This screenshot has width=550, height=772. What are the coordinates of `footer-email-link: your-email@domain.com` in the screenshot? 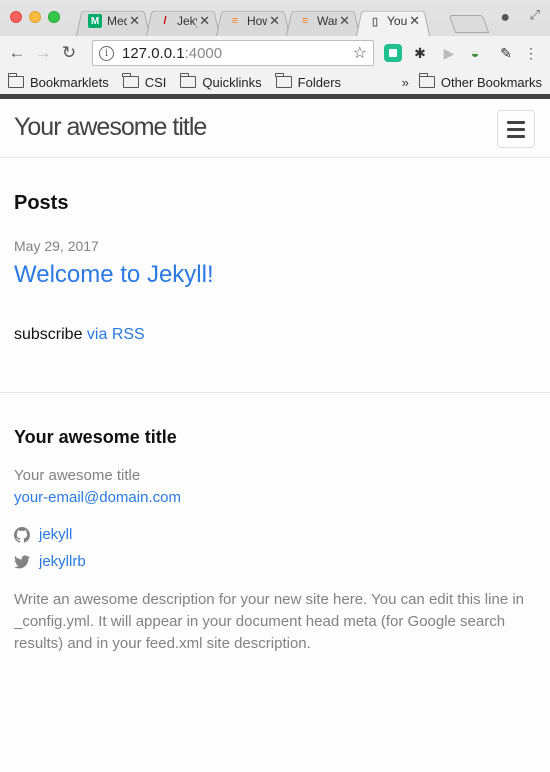 It's located at (97, 497).